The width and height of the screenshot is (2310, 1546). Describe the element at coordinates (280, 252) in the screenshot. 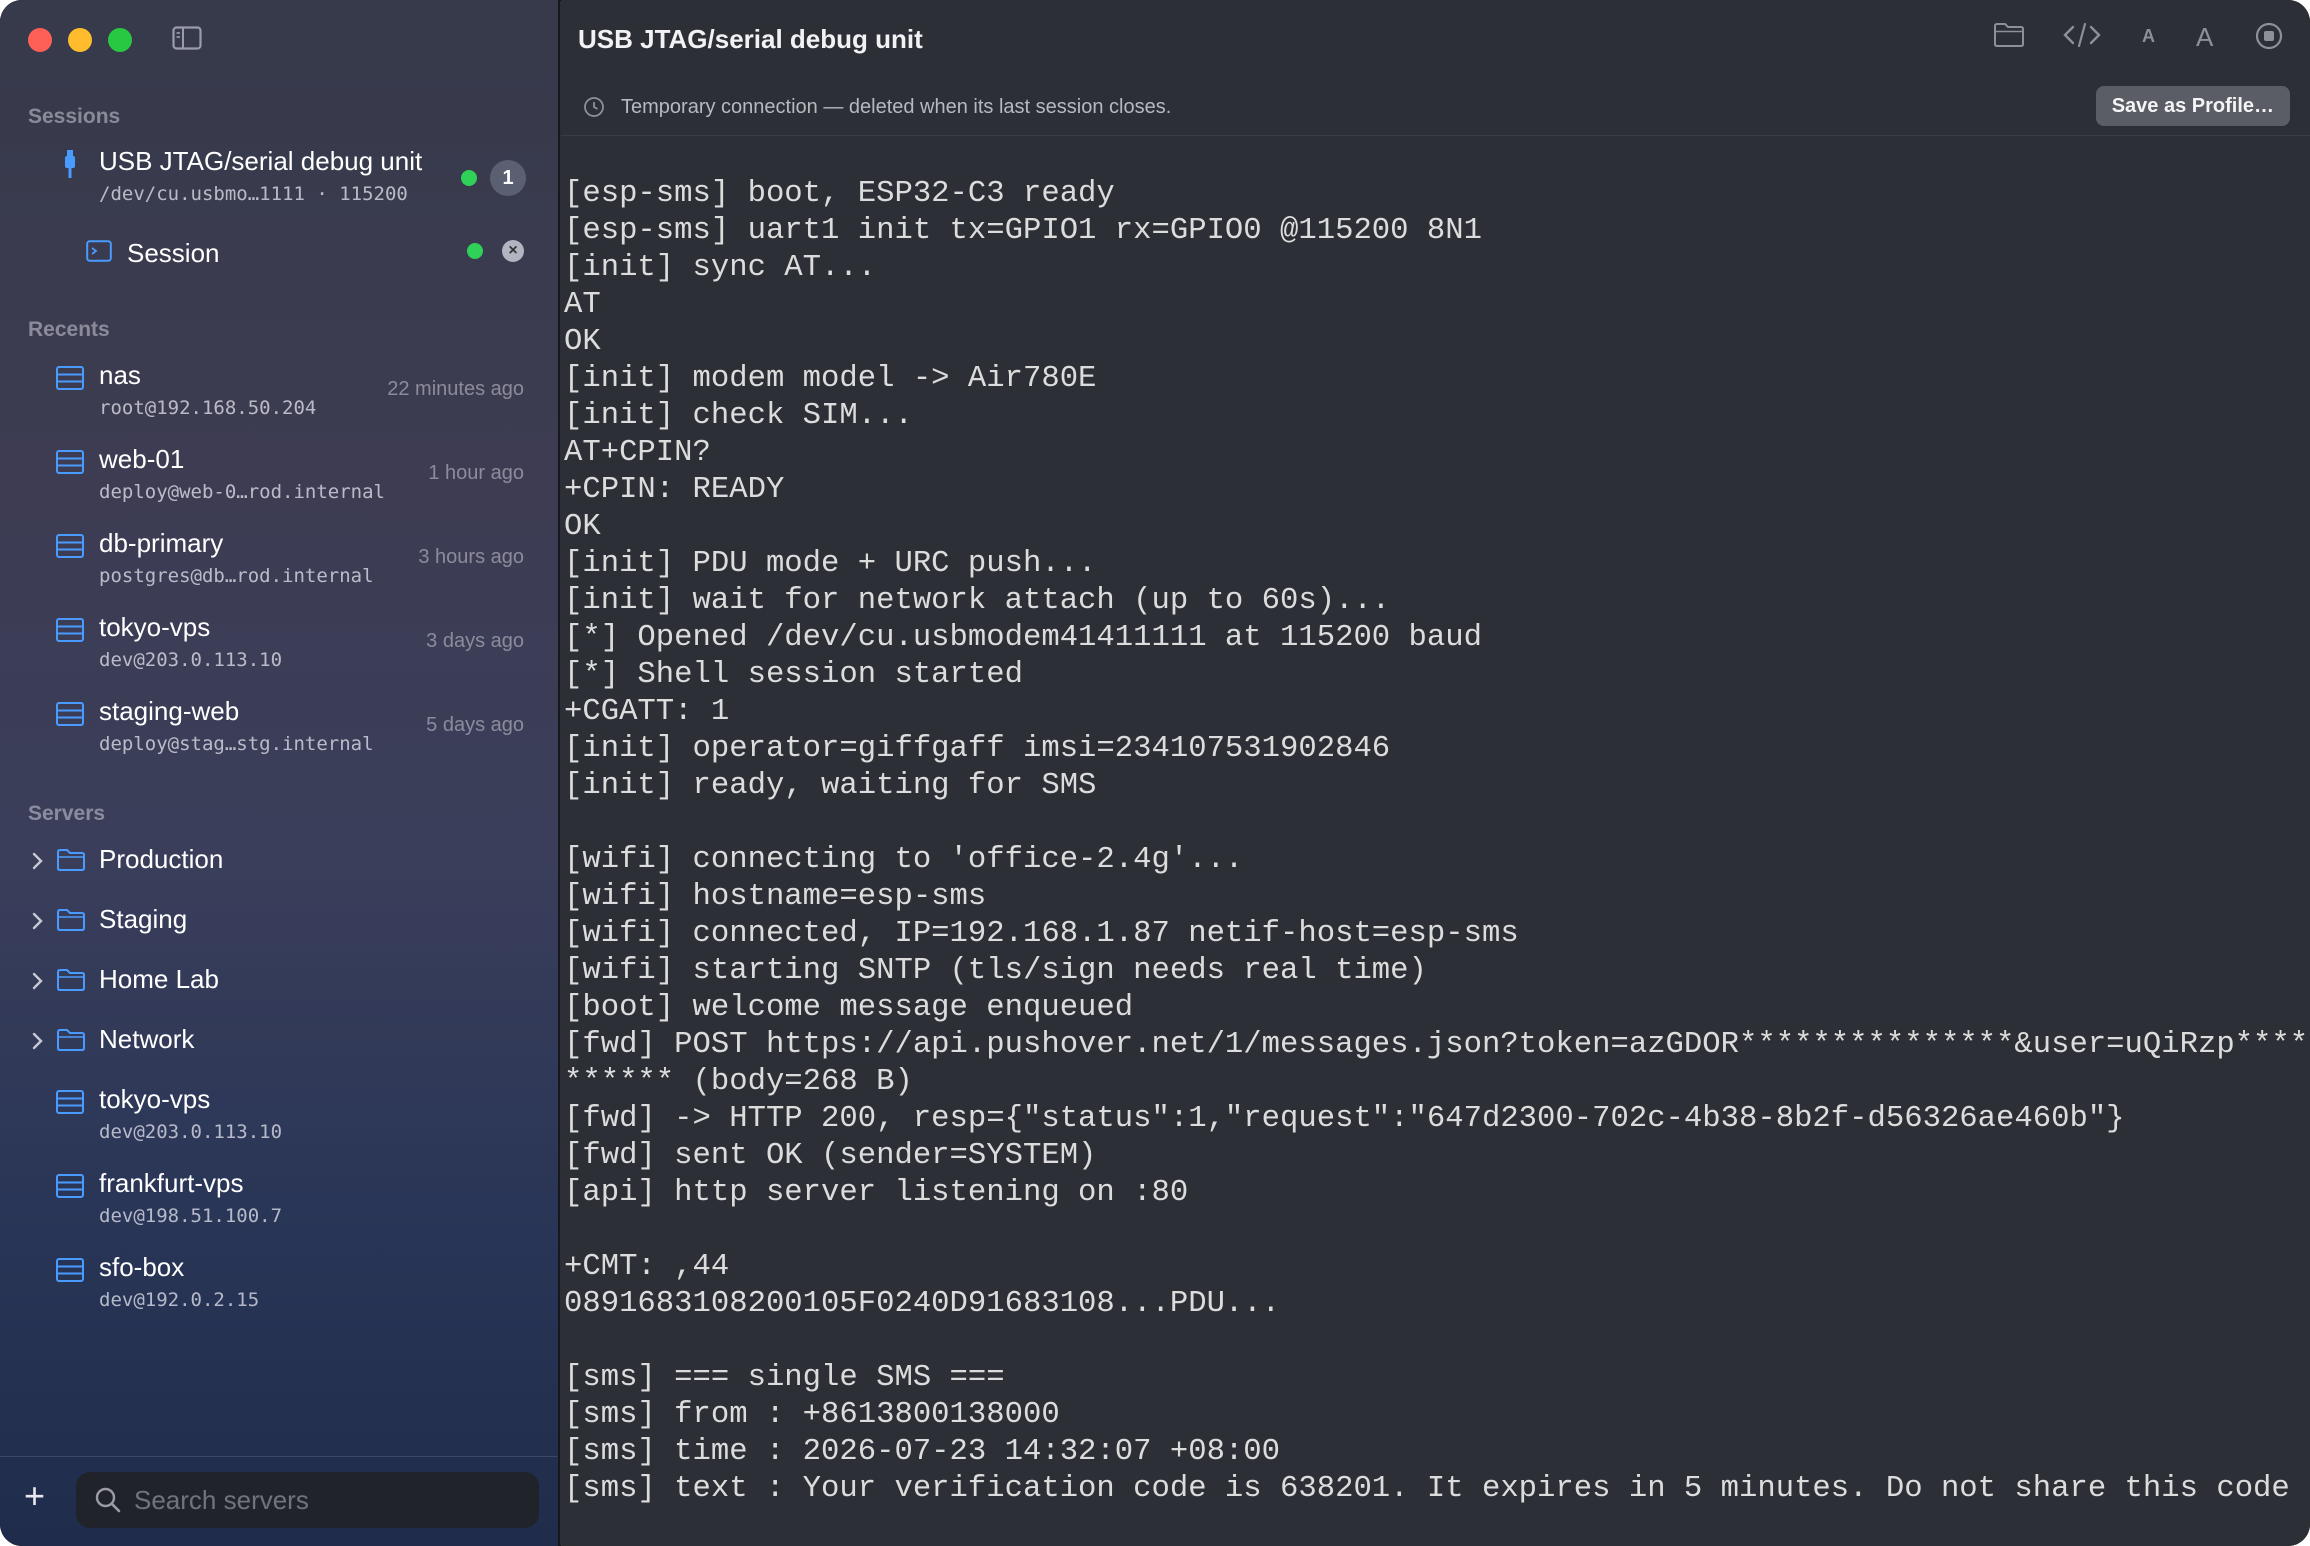

I see `session-child-row: Session ×` at that location.